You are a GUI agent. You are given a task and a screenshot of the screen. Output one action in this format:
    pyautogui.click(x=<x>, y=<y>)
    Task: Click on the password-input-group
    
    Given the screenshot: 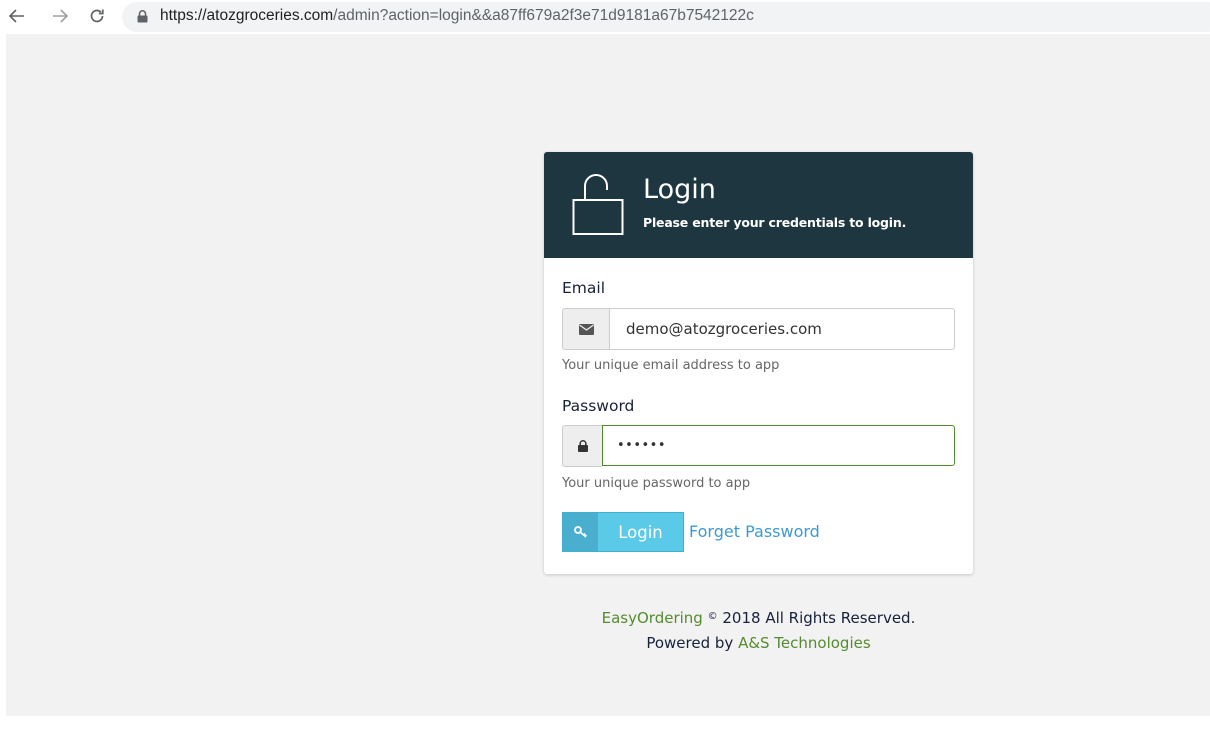 What is the action you would take?
    pyautogui.click(x=758, y=446)
    